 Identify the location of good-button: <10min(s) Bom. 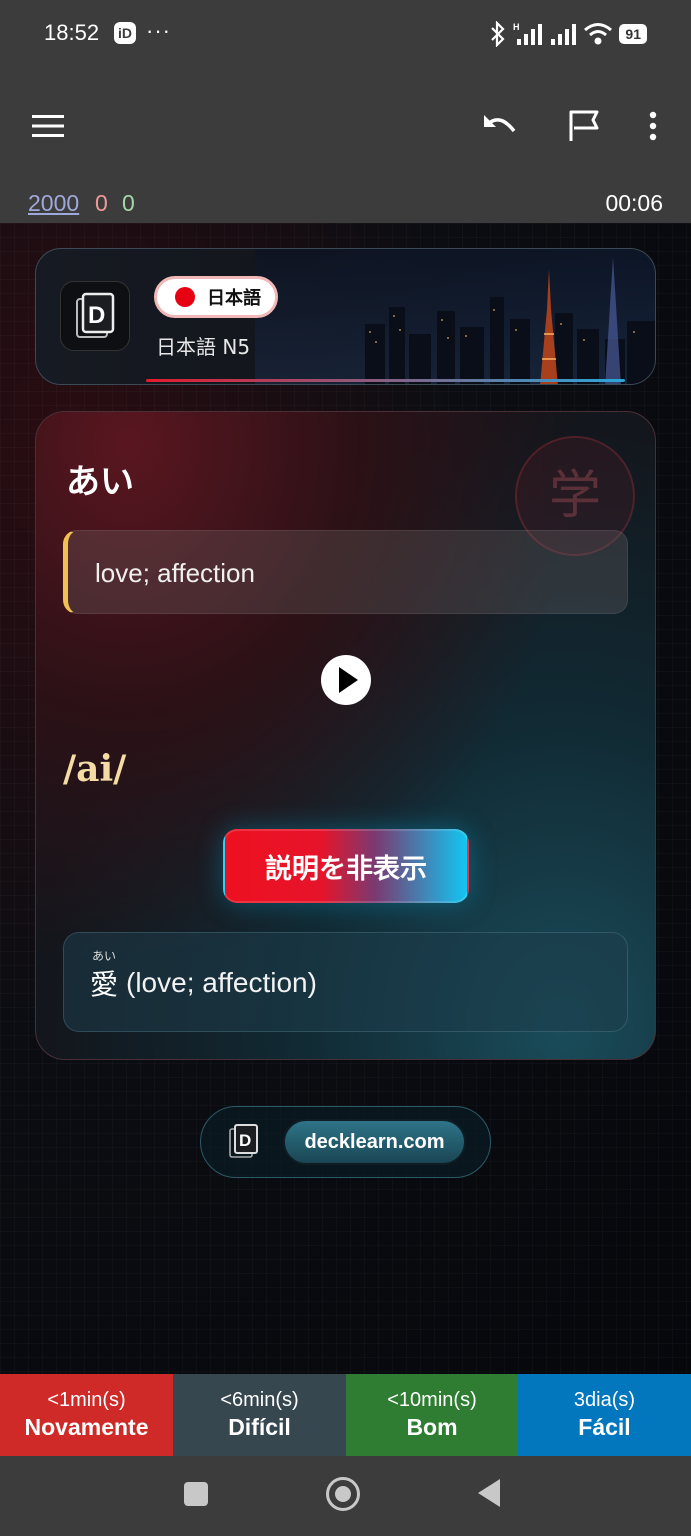
(432, 1415).